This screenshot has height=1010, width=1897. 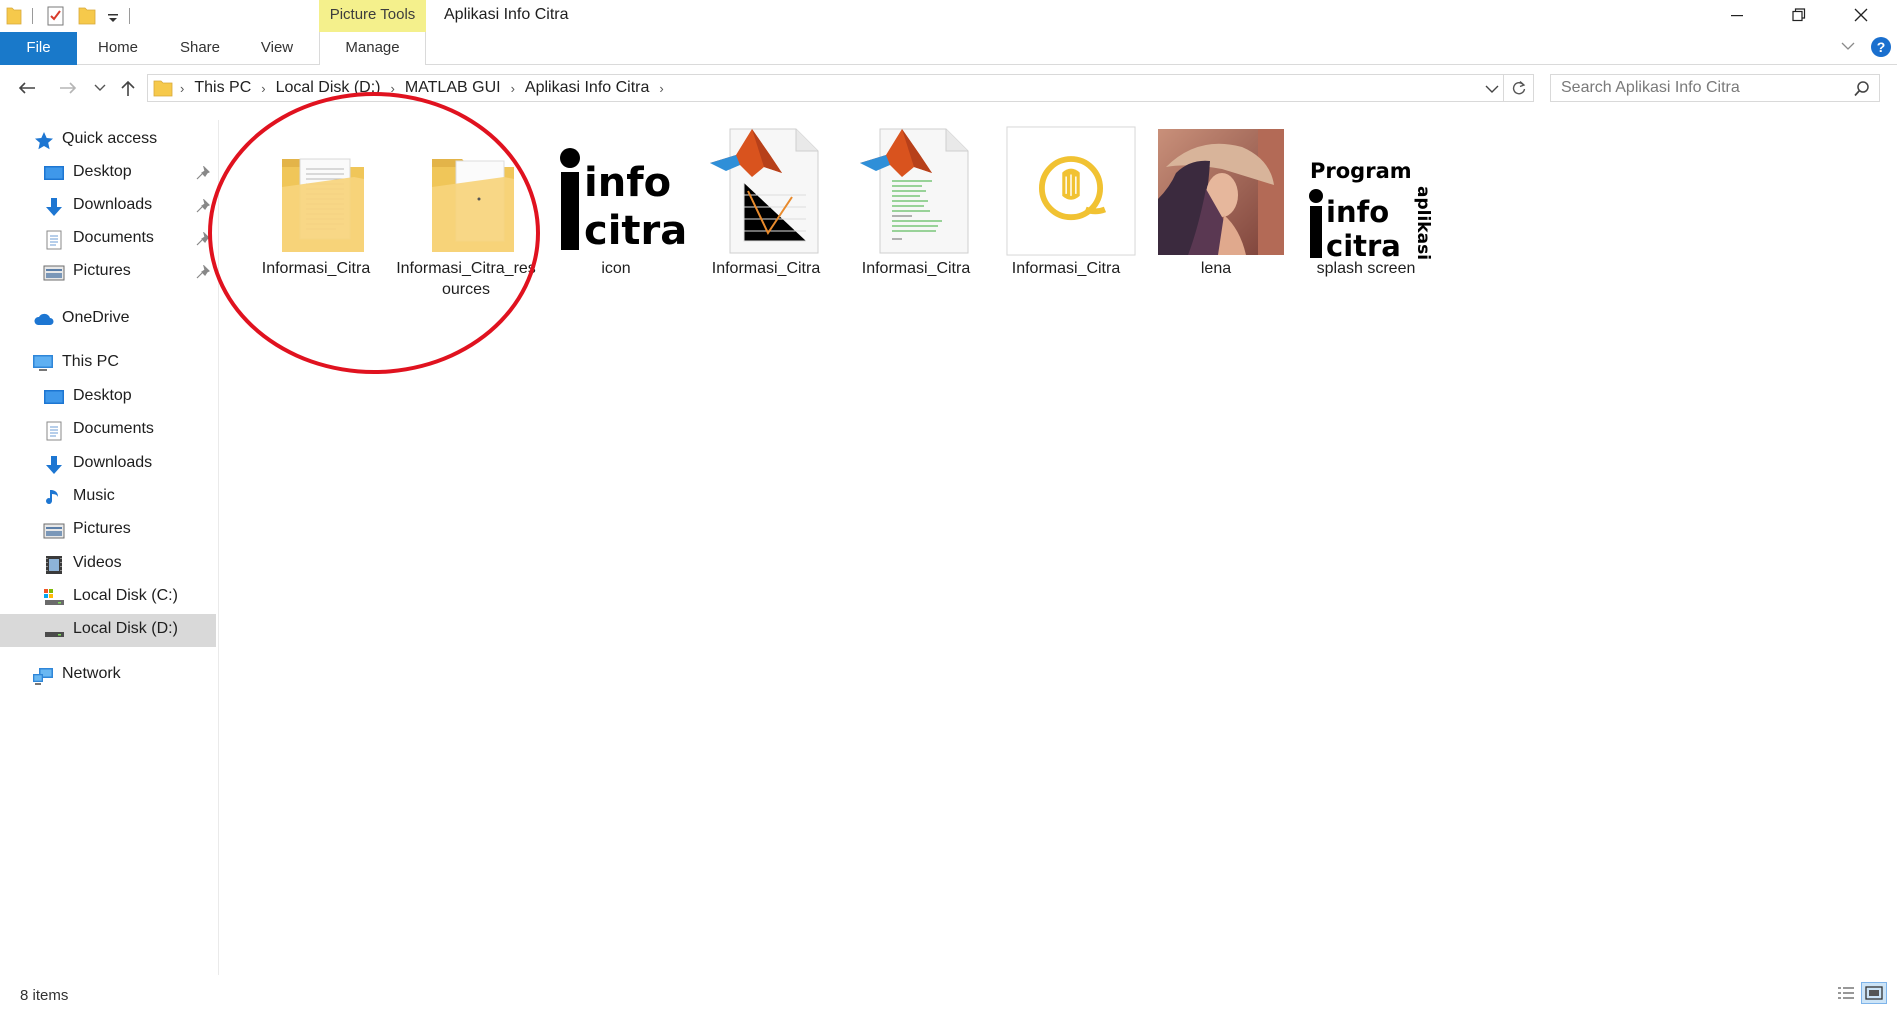 What do you see at coordinates (1881, 47) in the screenshot?
I see `help-icon: ?` at bounding box center [1881, 47].